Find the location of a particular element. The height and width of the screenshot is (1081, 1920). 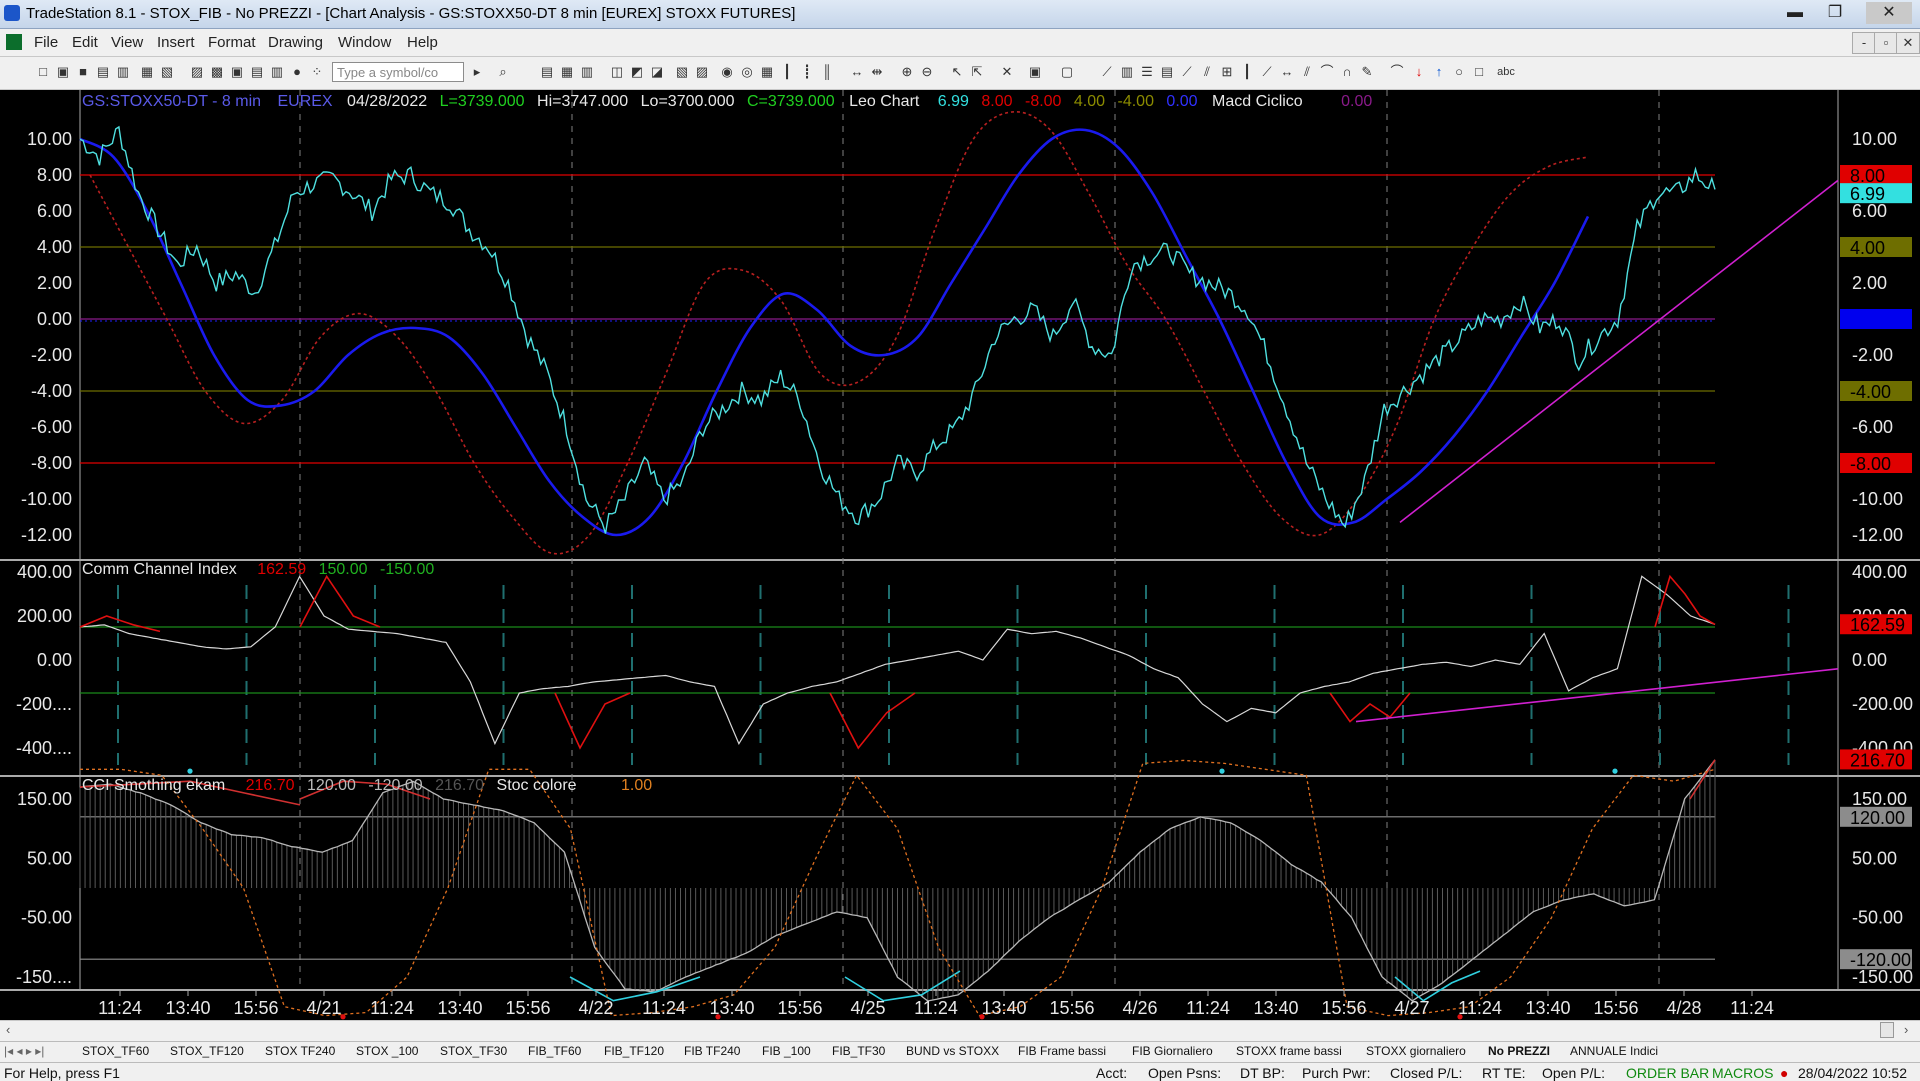

status-order-bar: ORDER BAR is located at coordinates (1667, 1073).